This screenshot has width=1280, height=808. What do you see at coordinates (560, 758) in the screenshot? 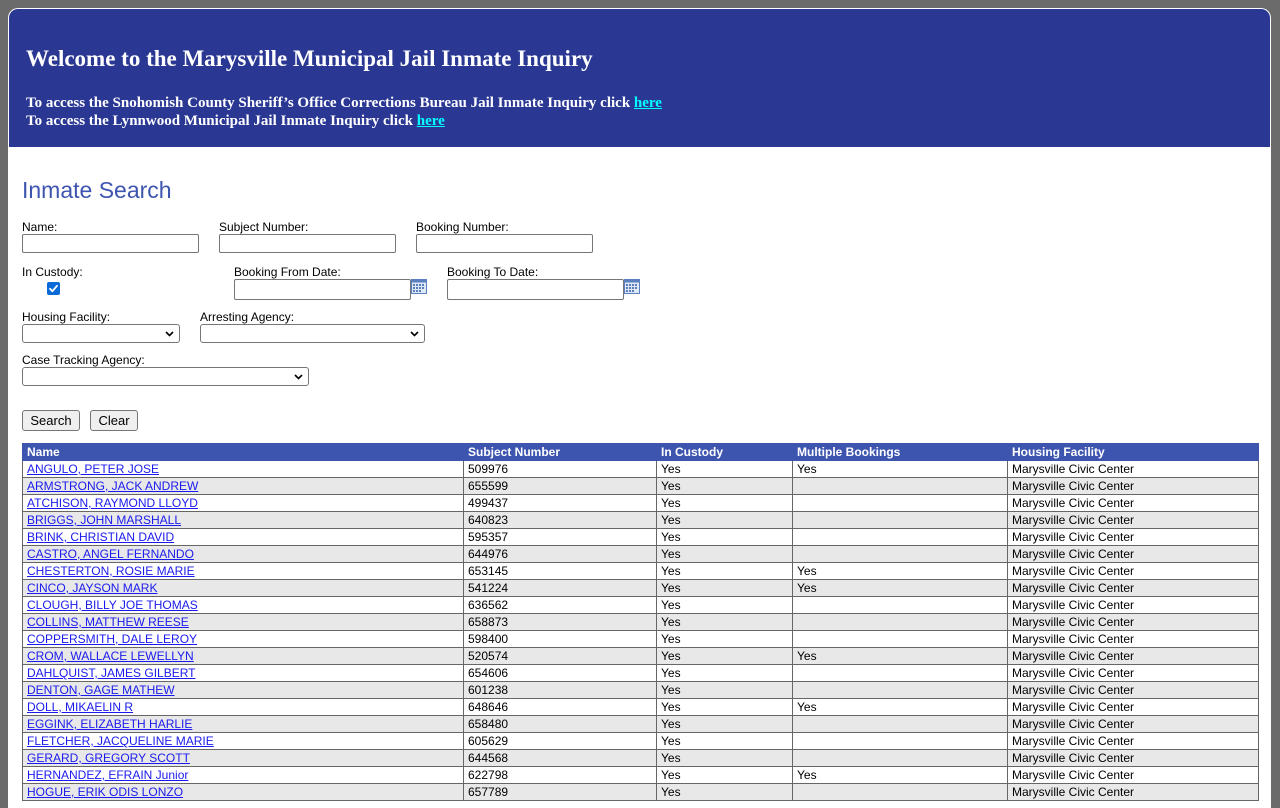
I see `subject-number-cell: 644568` at bounding box center [560, 758].